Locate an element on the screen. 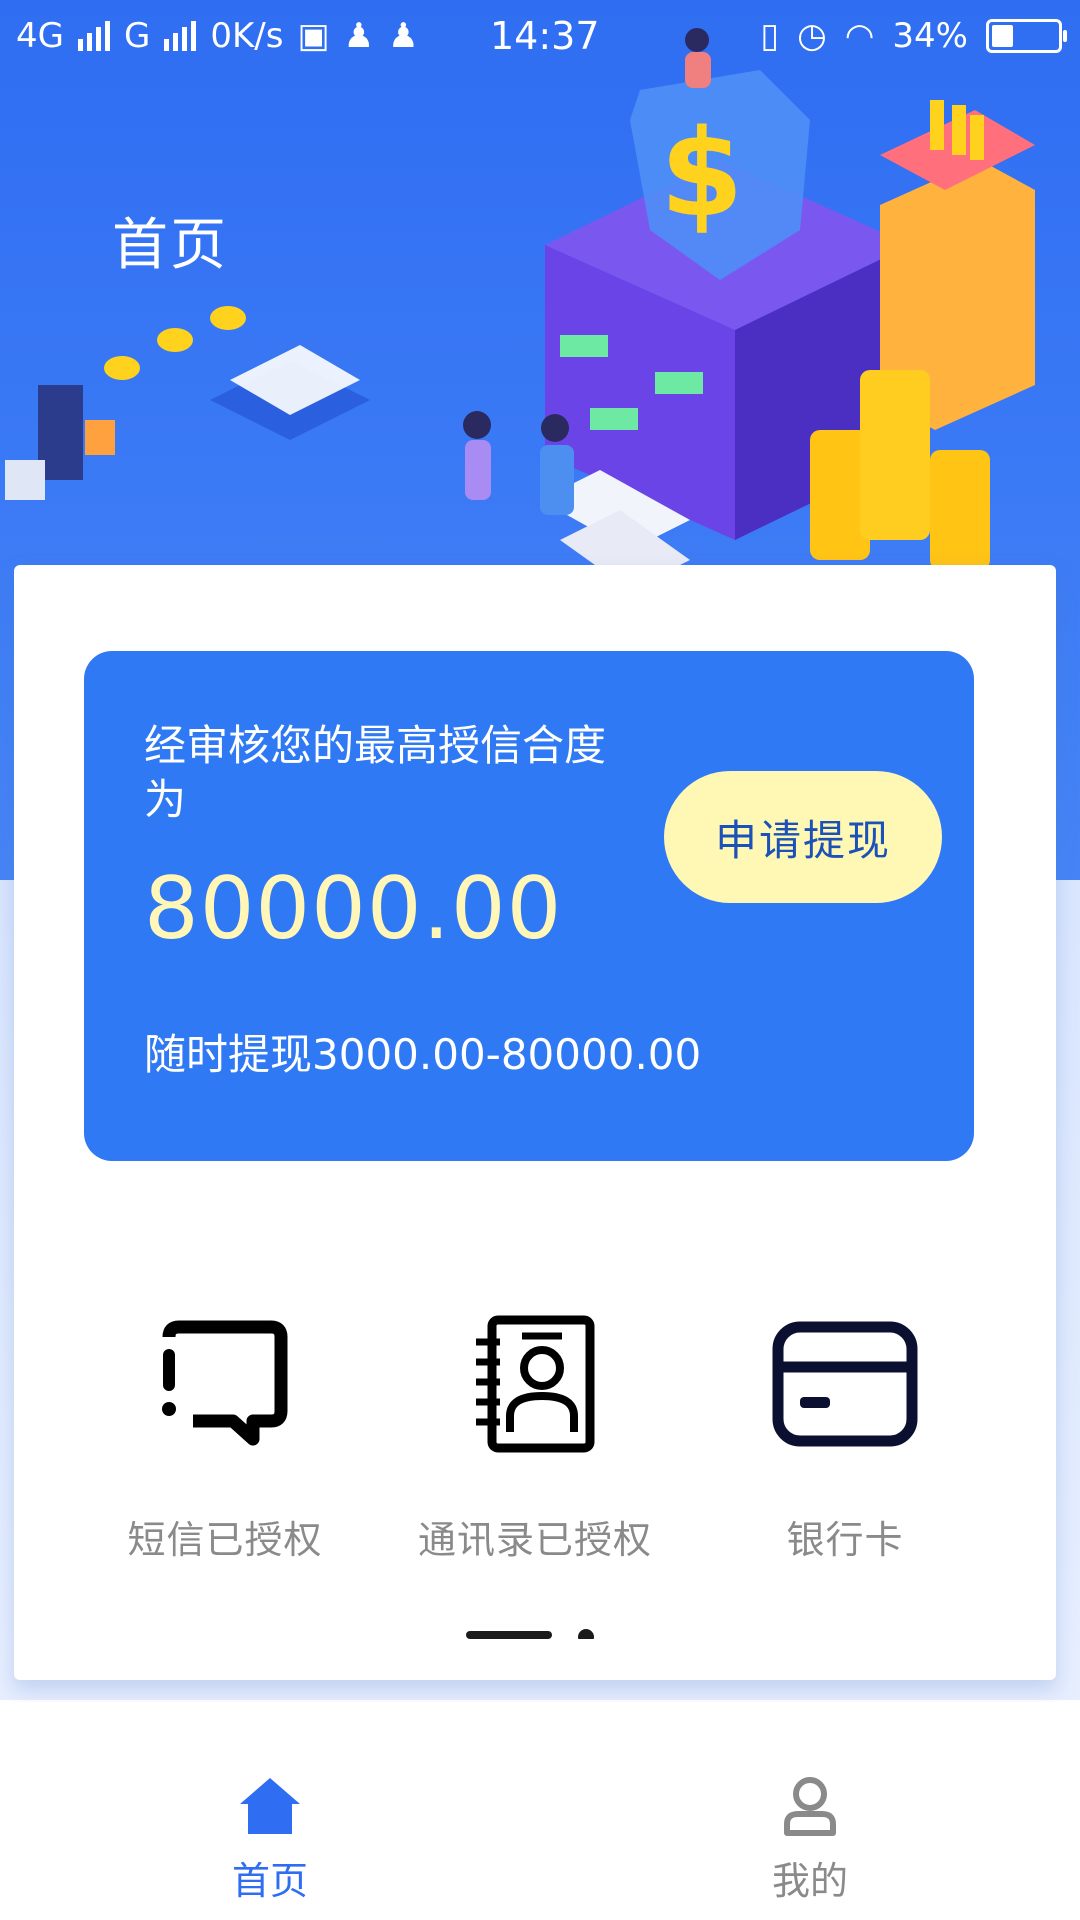  page-title: 首页 is located at coordinates (170, 245).